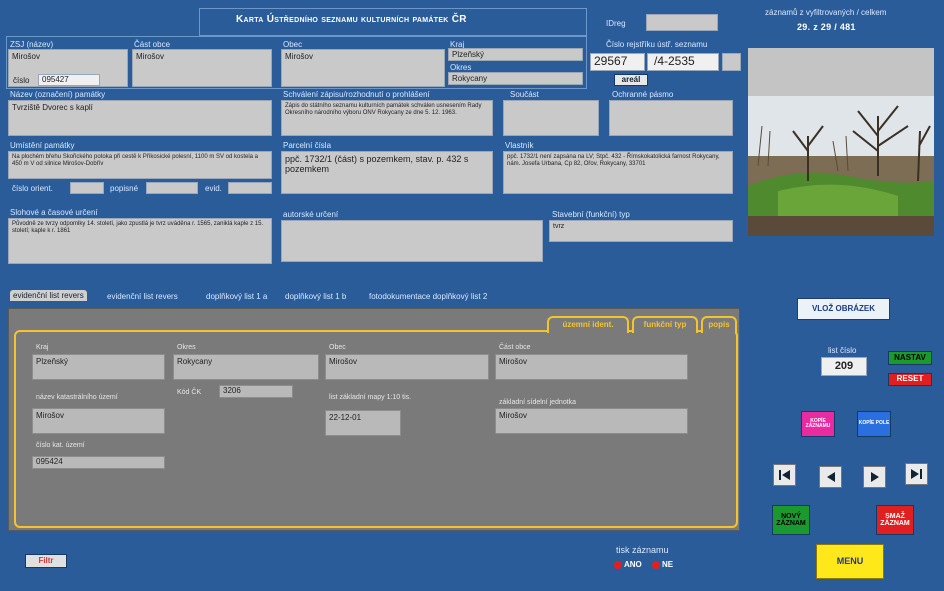  Describe the element at coordinates (461, 67) in the screenshot. I see `okres-label: Okres` at that location.